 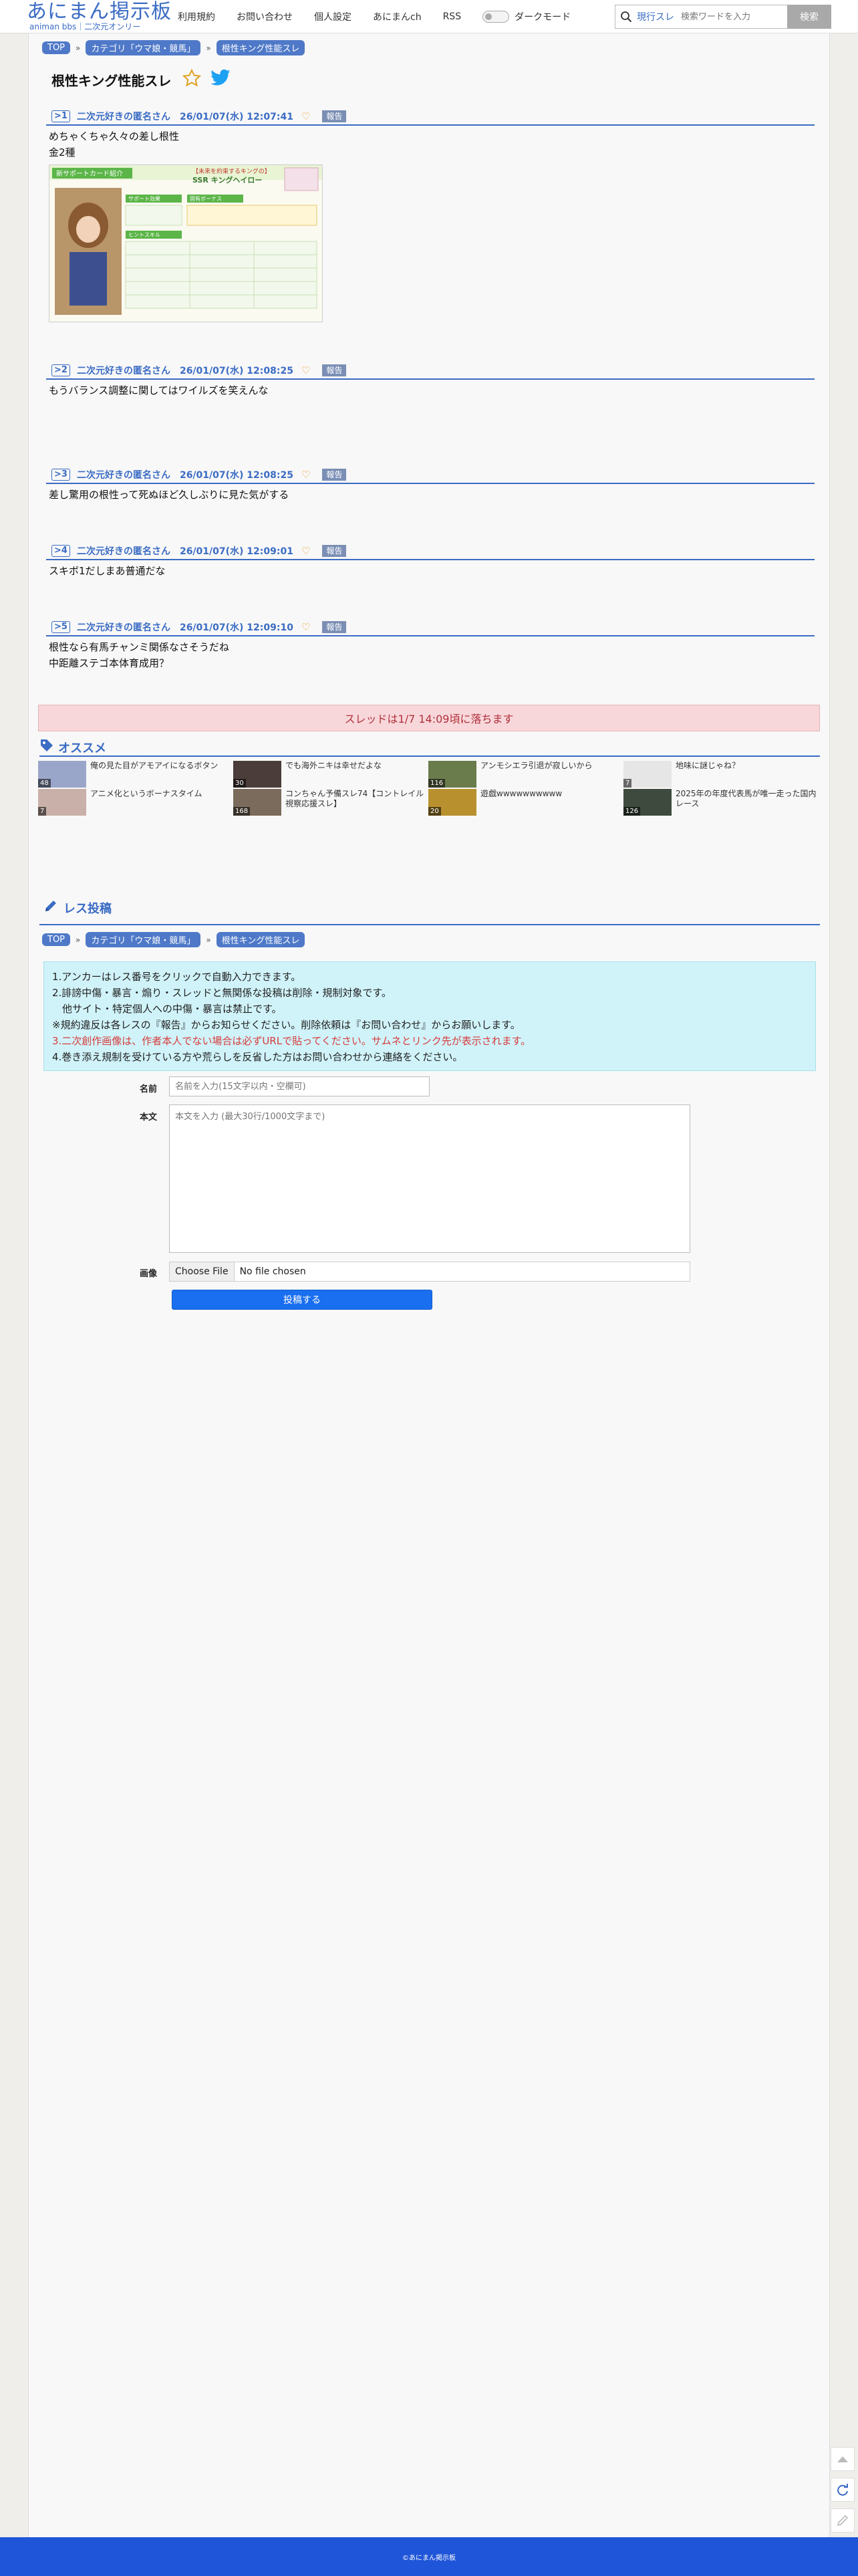 I want to click on post-body: もうバランス調整に関してはワイルズを笑えんな, so click(x=430, y=390).